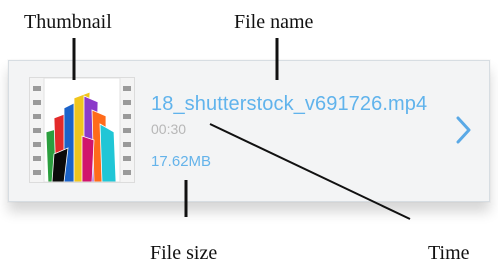 Image resolution: width=498 pixels, height=267 pixels. I want to click on file-size-callout-label: File size, so click(184, 253).